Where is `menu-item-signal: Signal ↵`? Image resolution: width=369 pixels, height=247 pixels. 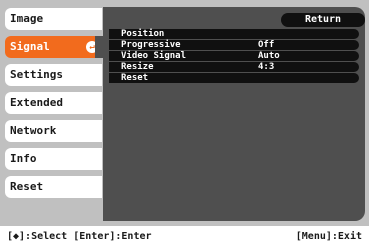
menu-item-signal: Signal ↵ is located at coordinates (53, 47).